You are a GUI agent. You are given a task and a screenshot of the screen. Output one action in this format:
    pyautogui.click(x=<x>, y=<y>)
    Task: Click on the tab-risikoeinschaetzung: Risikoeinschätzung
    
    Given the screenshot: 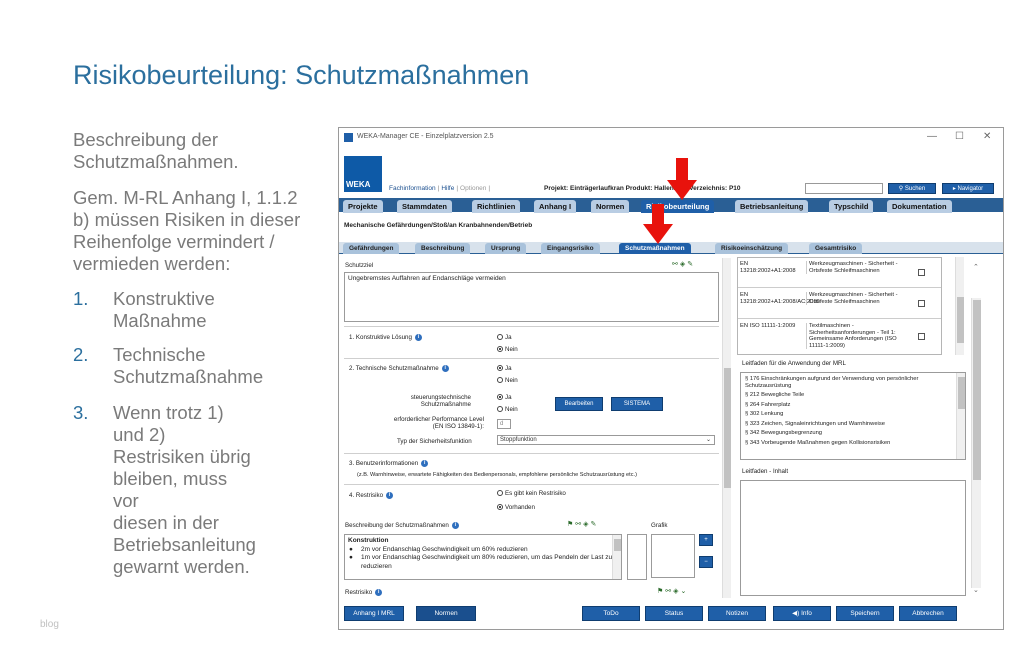 What is the action you would take?
    pyautogui.click(x=752, y=248)
    